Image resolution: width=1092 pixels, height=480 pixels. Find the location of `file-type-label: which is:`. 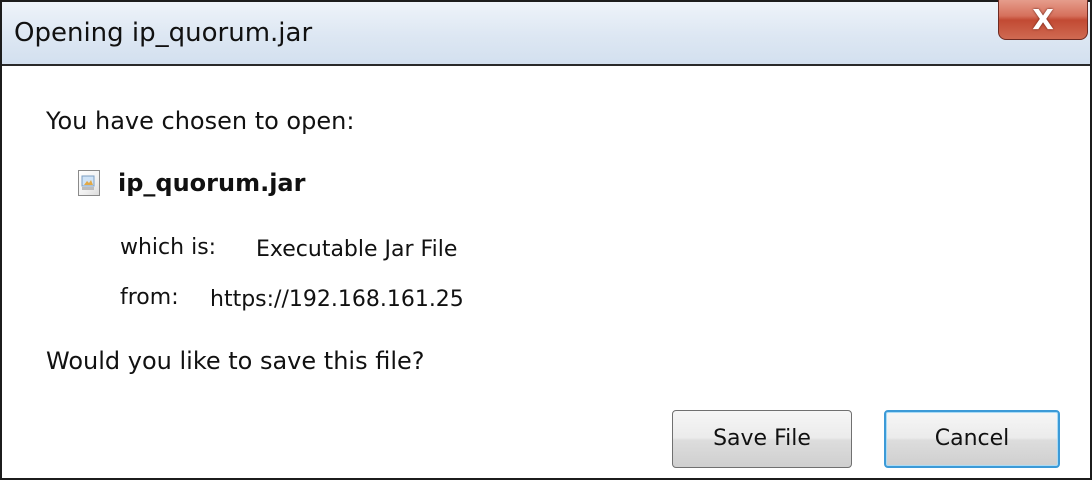

file-type-label: which is: is located at coordinates (168, 247).